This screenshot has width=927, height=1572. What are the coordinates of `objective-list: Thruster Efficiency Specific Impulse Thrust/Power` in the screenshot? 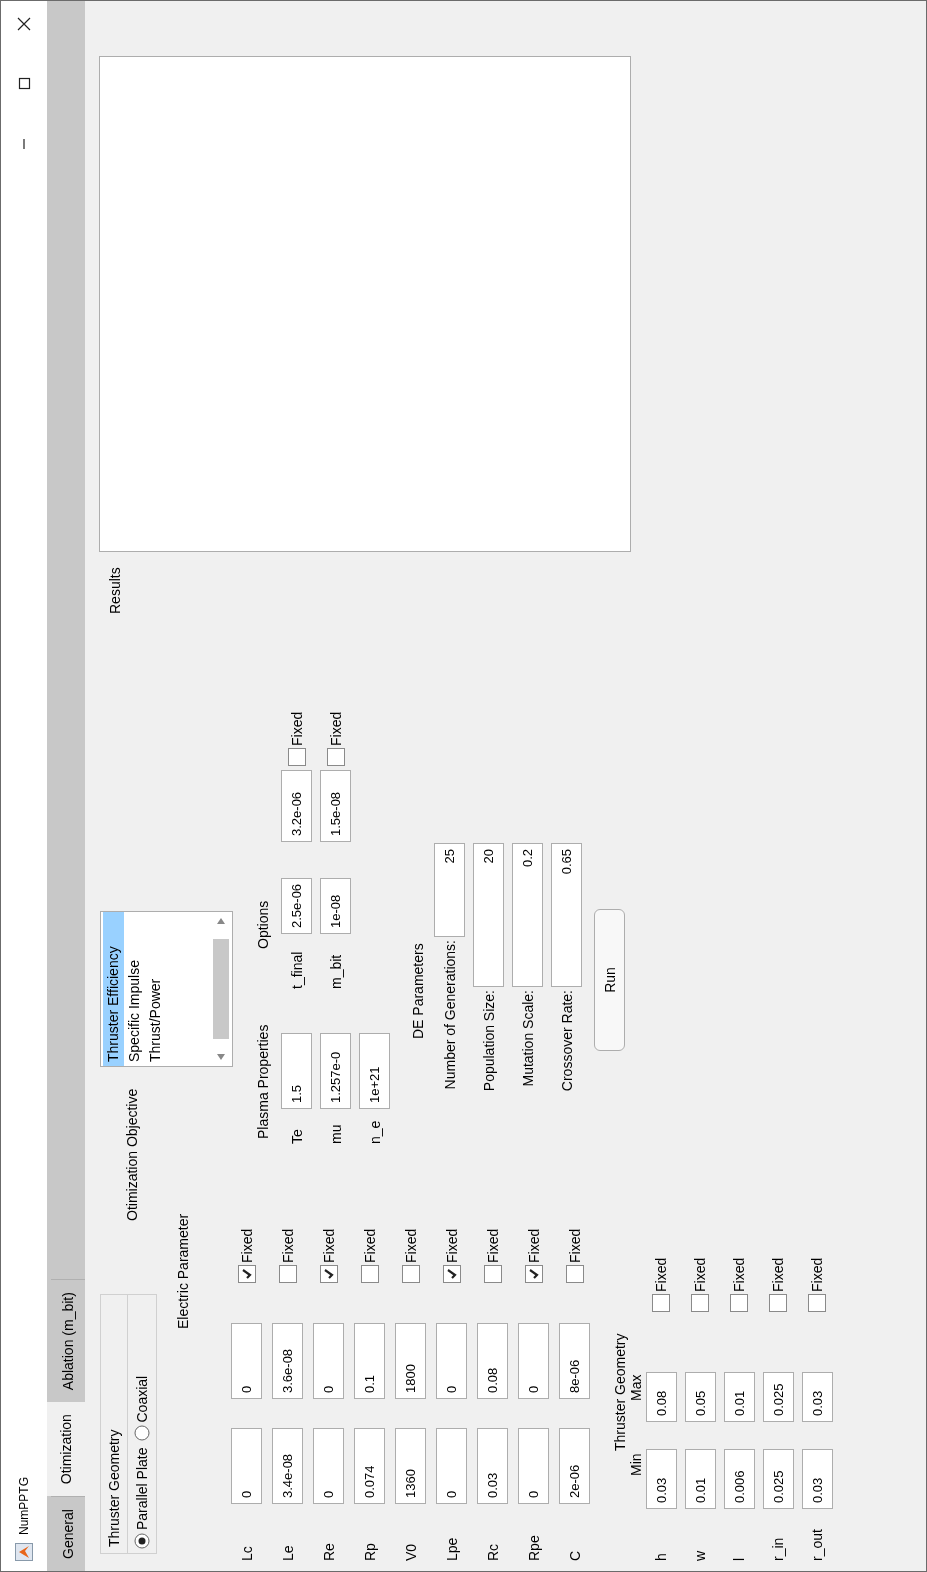 It's located at (166, 989).